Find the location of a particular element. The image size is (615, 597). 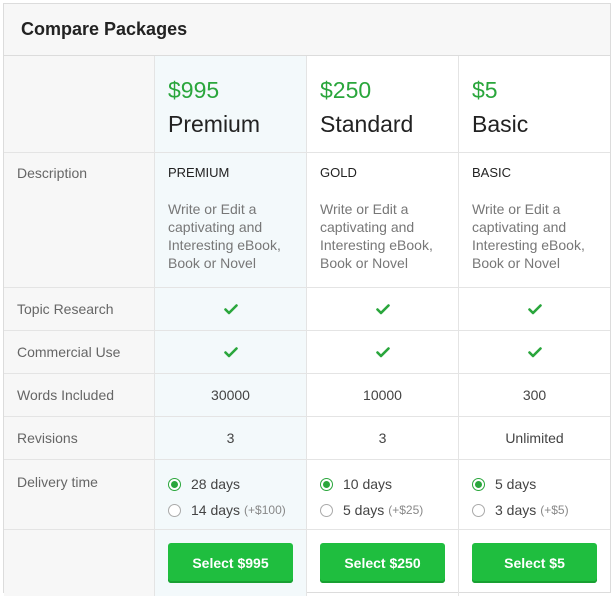

select-button-row: Select $995 Select $250 Select $5 is located at coordinates (307, 563).